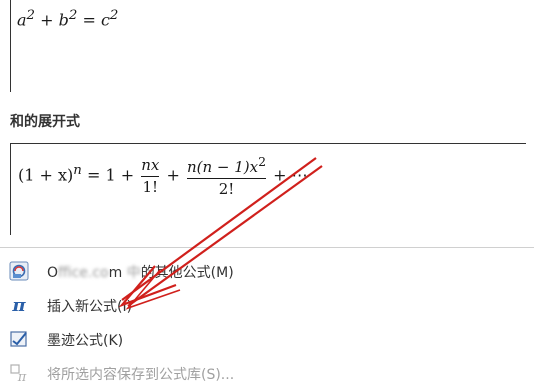 This screenshot has height=392, width=534. Describe the element at coordinates (77, 171) in the screenshot. I see `binomial-exp: n` at that location.